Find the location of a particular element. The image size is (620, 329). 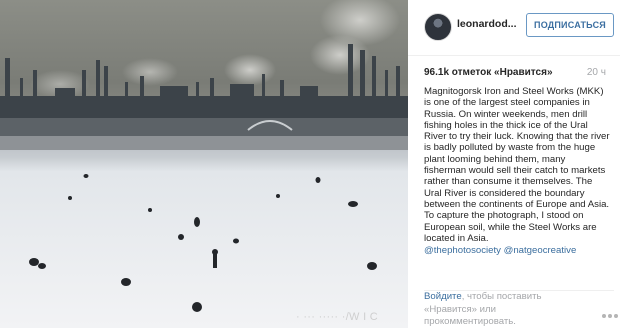

likes-count: 96.1k отметок «Нравится» is located at coordinates (488, 72).